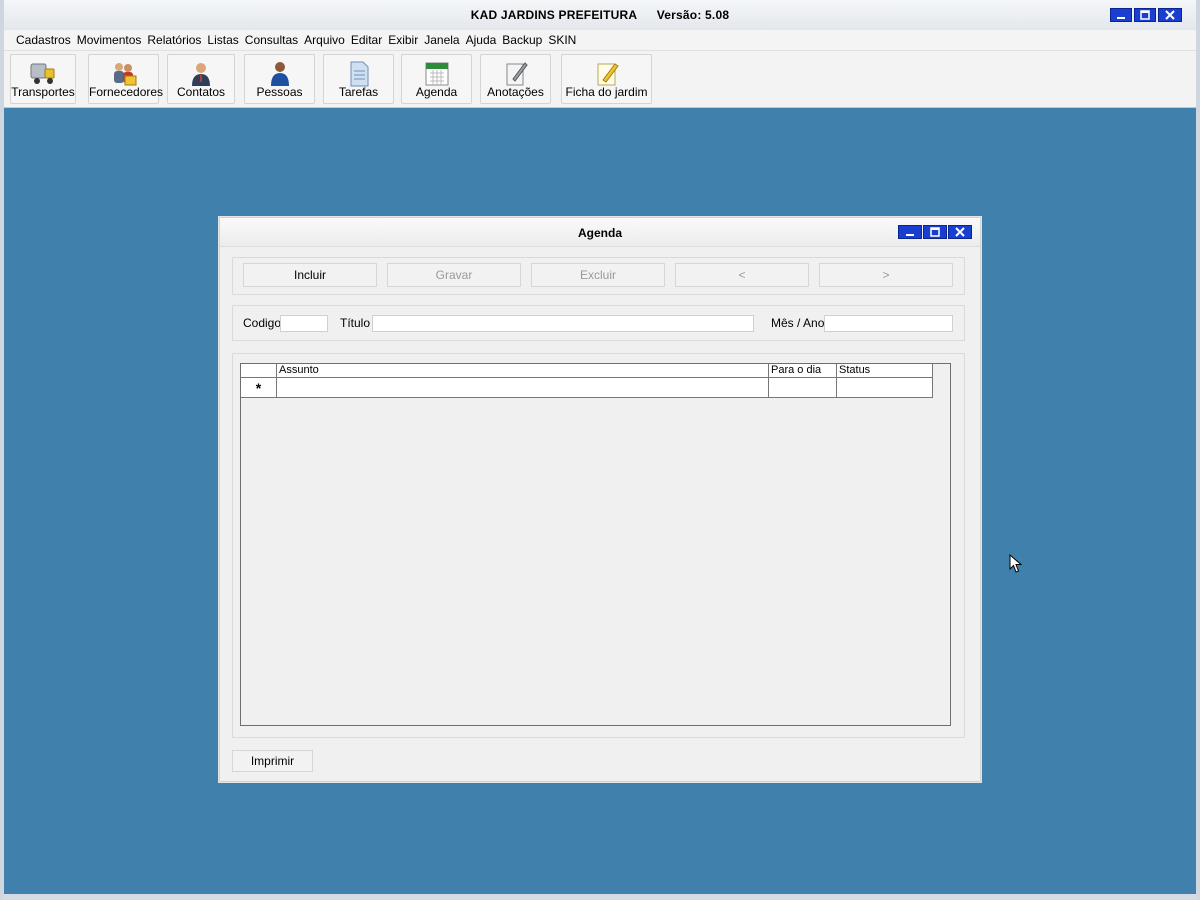  Describe the element at coordinates (436, 79) in the screenshot. I see `toolbar-agenda-button: Agenda` at that location.